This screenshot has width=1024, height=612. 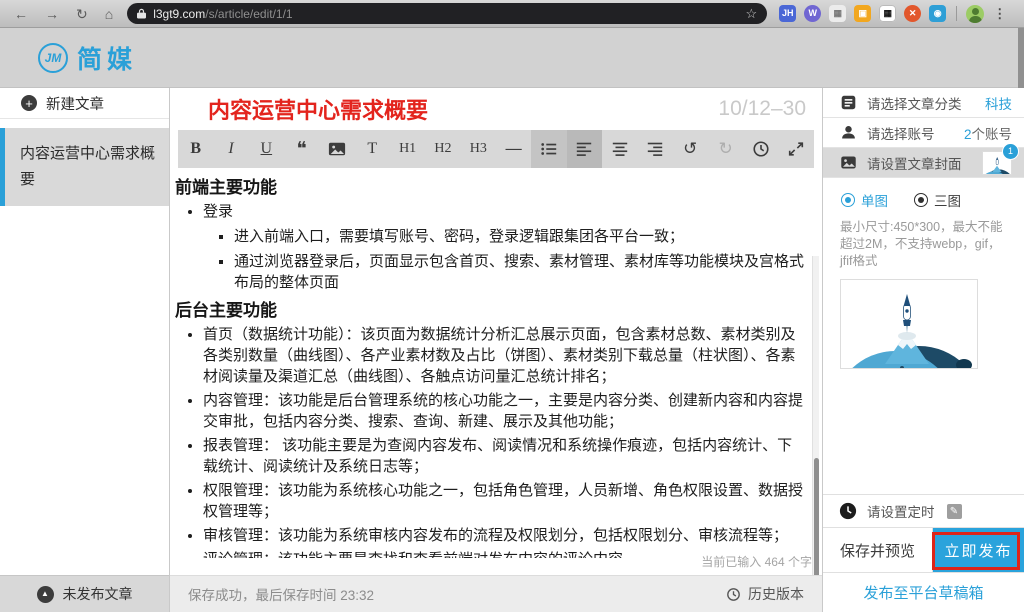 What do you see at coordinates (372, 149) in the screenshot?
I see `toolbar-text-button: T` at bounding box center [372, 149].